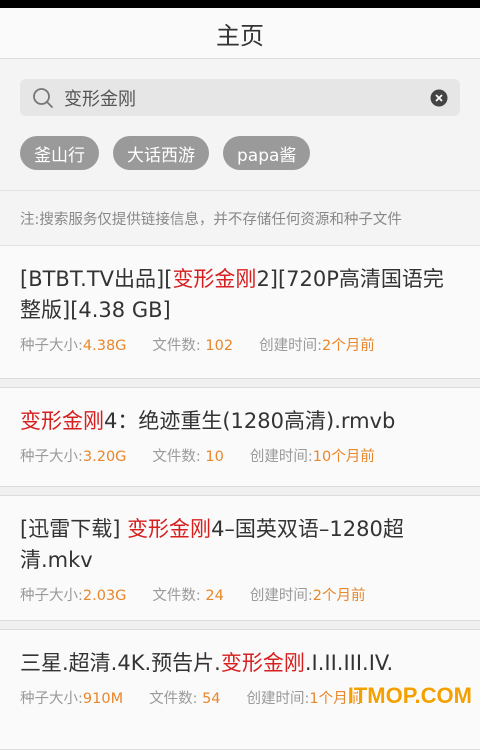  Describe the element at coordinates (59, 153) in the screenshot. I see `tag-chip: 釜山行` at that location.